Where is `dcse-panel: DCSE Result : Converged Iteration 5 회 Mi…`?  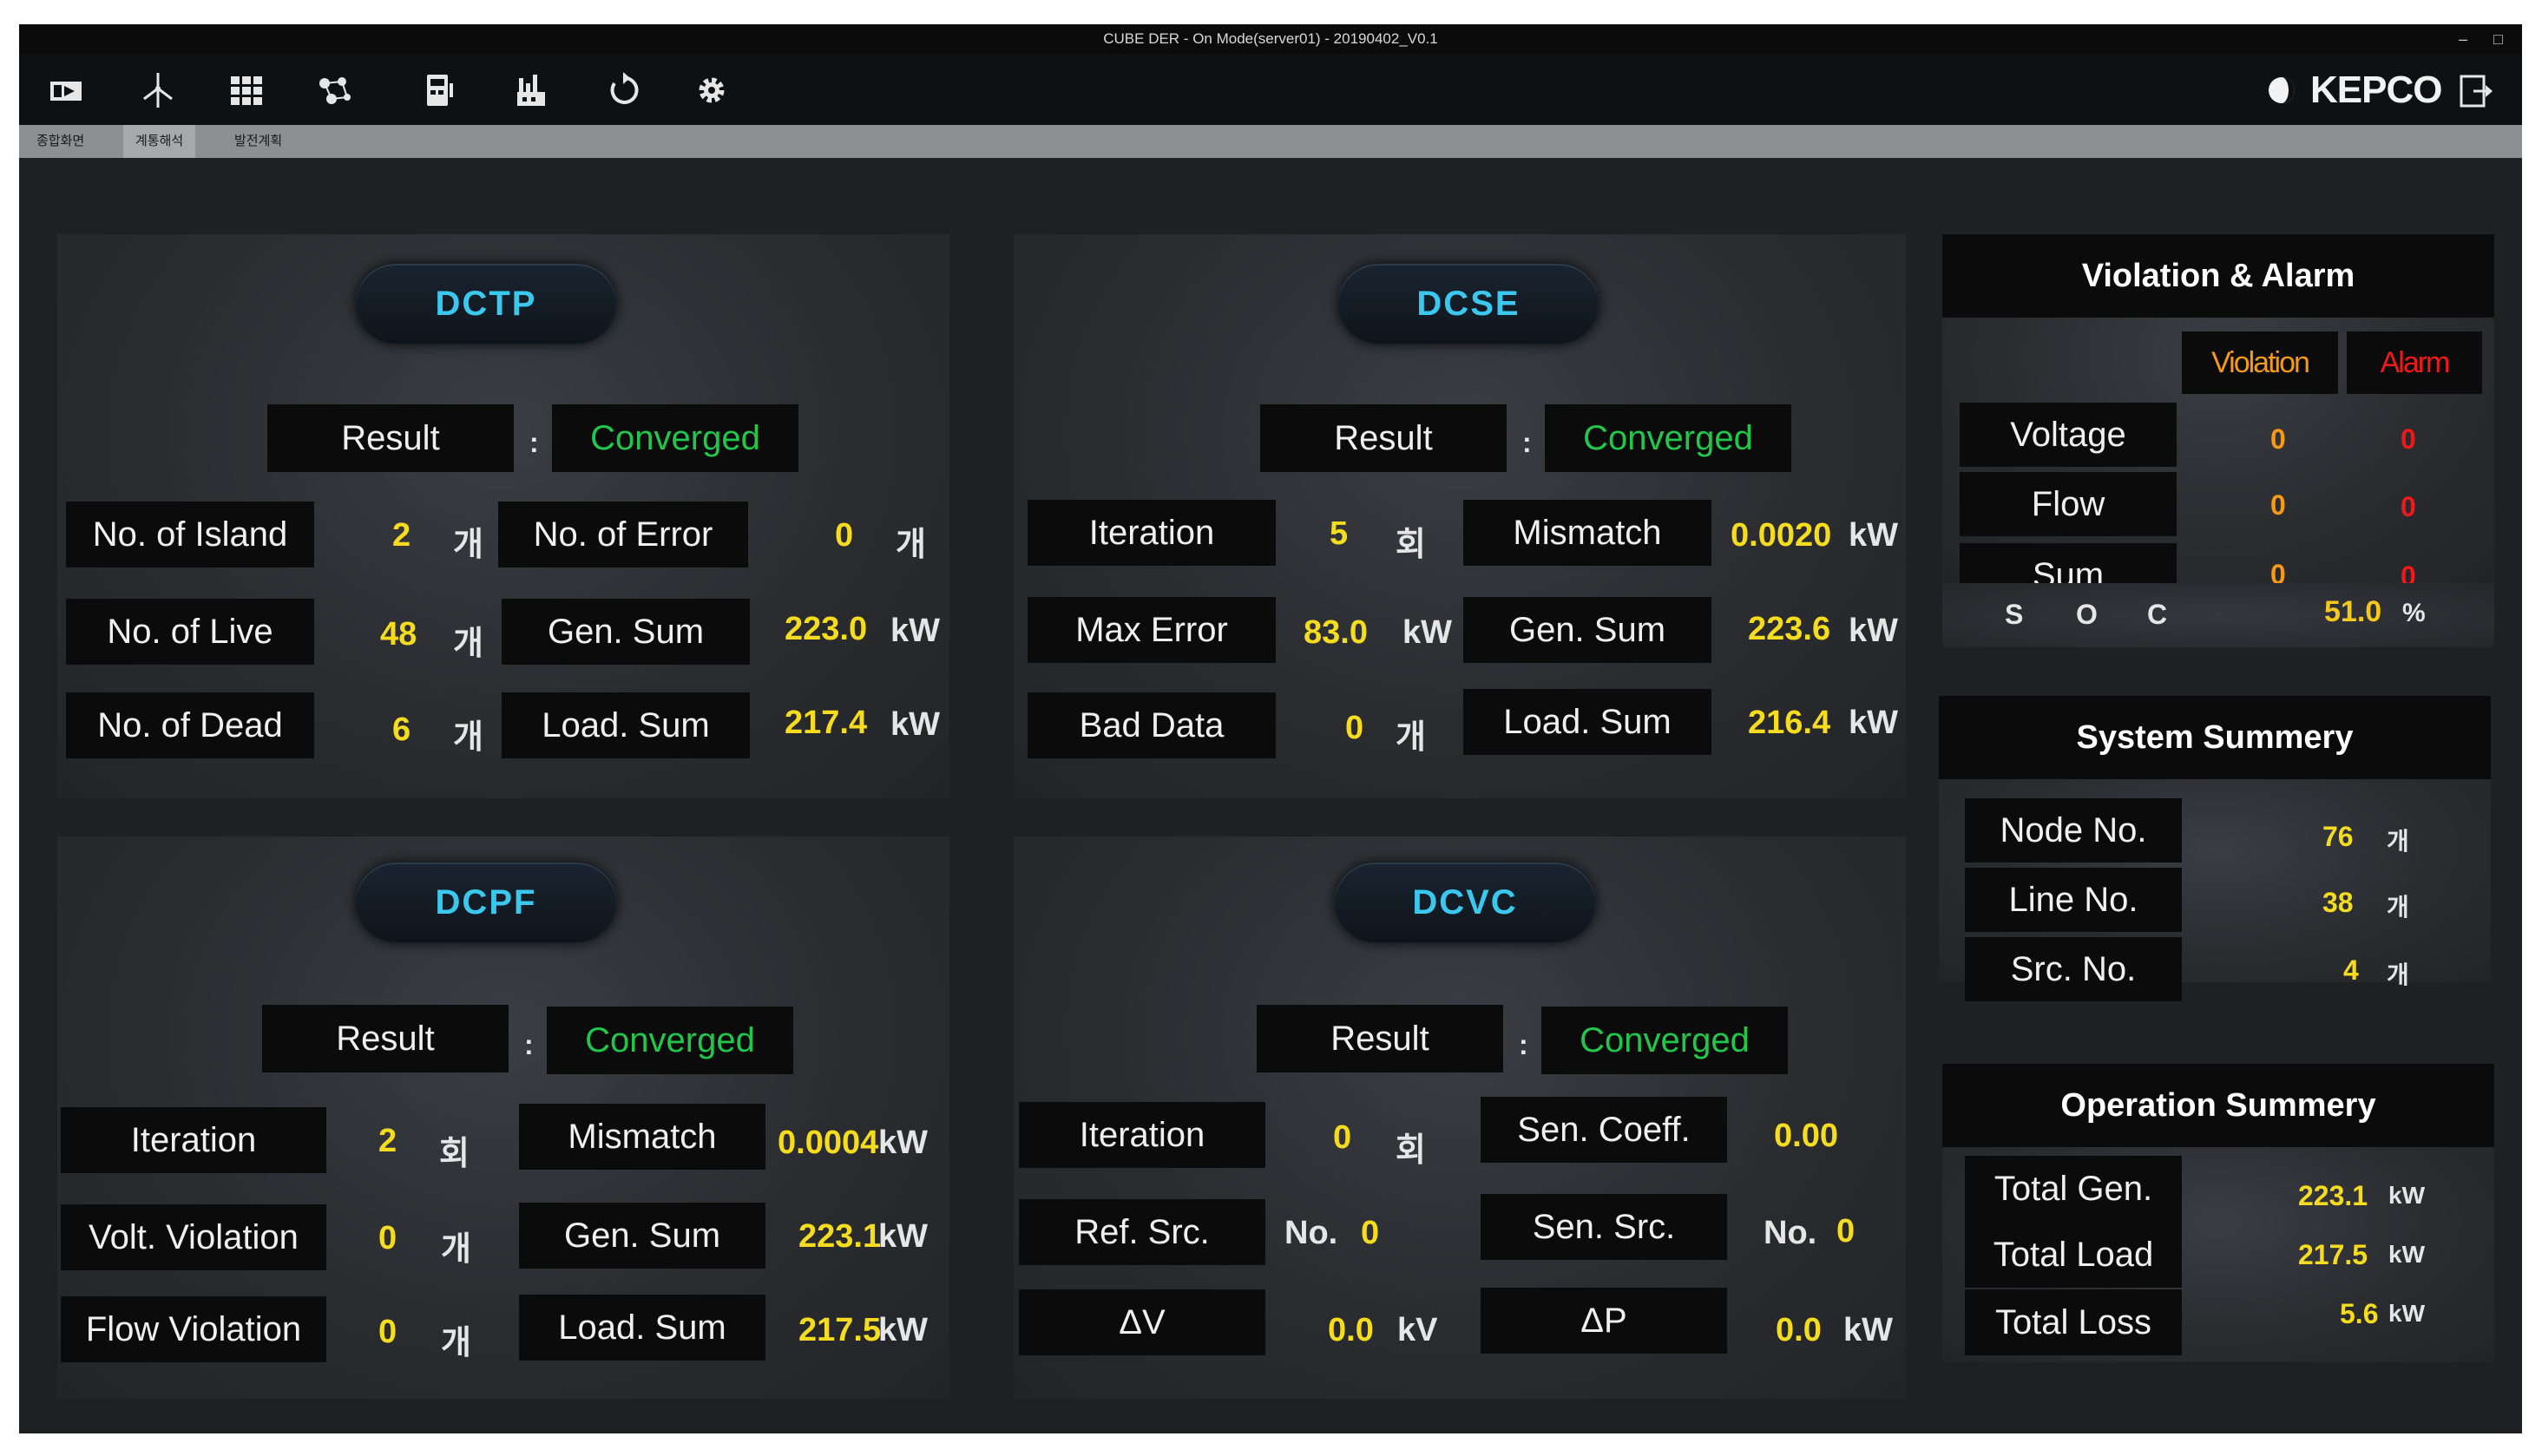 dcse-panel: DCSE Result : Converged Iteration 5 회 Mi… is located at coordinates (1460, 516).